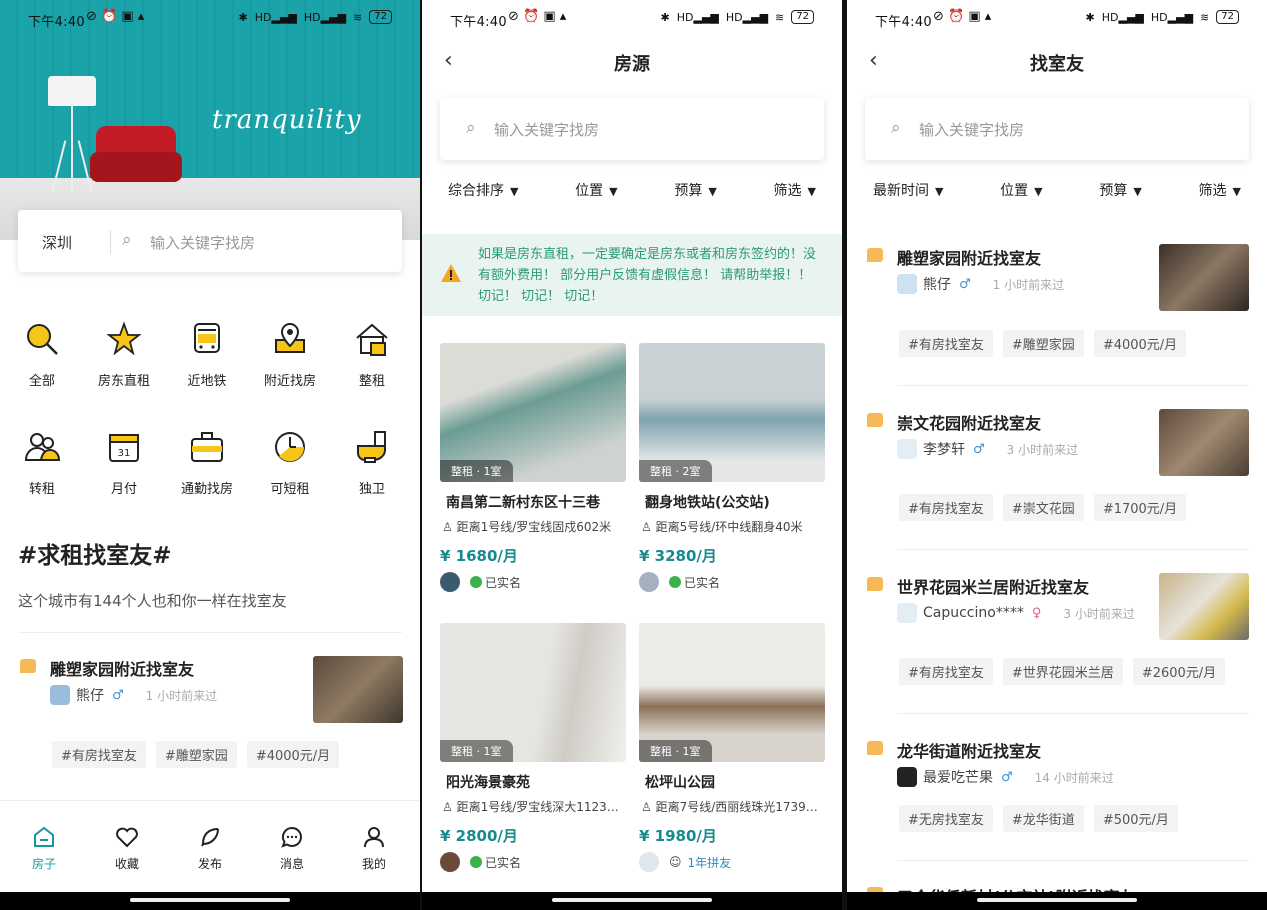 The image size is (1267, 910). I want to click on briefcase-icon, so click(207, 447).